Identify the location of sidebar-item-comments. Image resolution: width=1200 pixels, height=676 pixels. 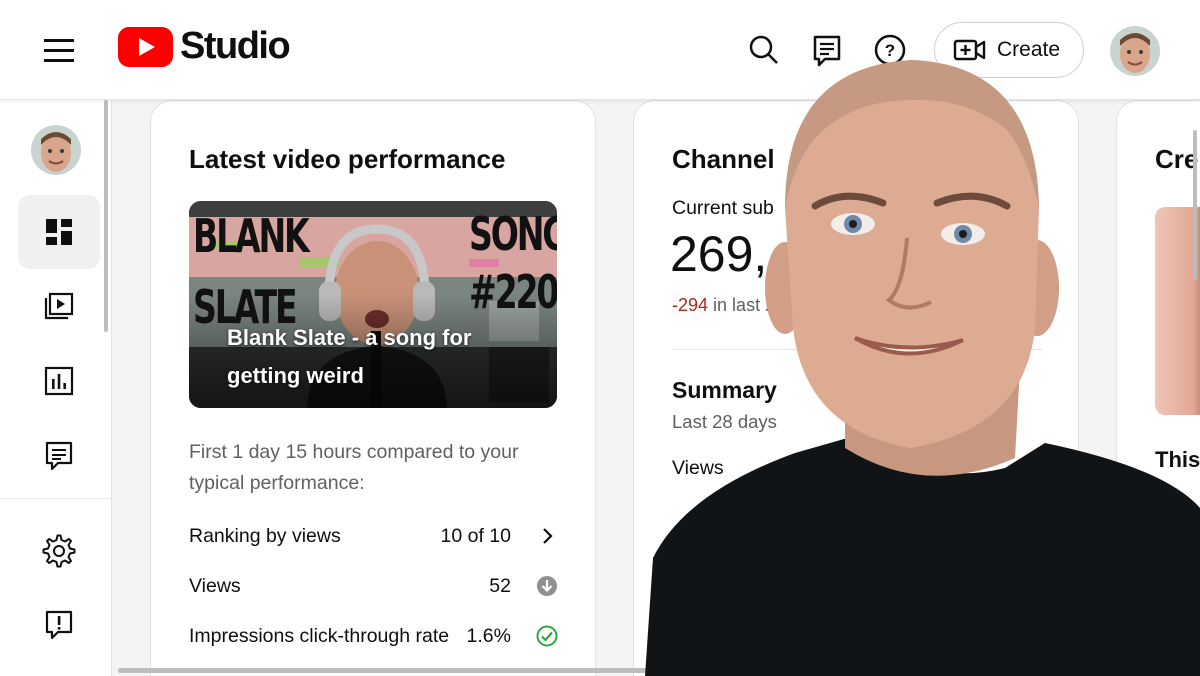
(59, 455).